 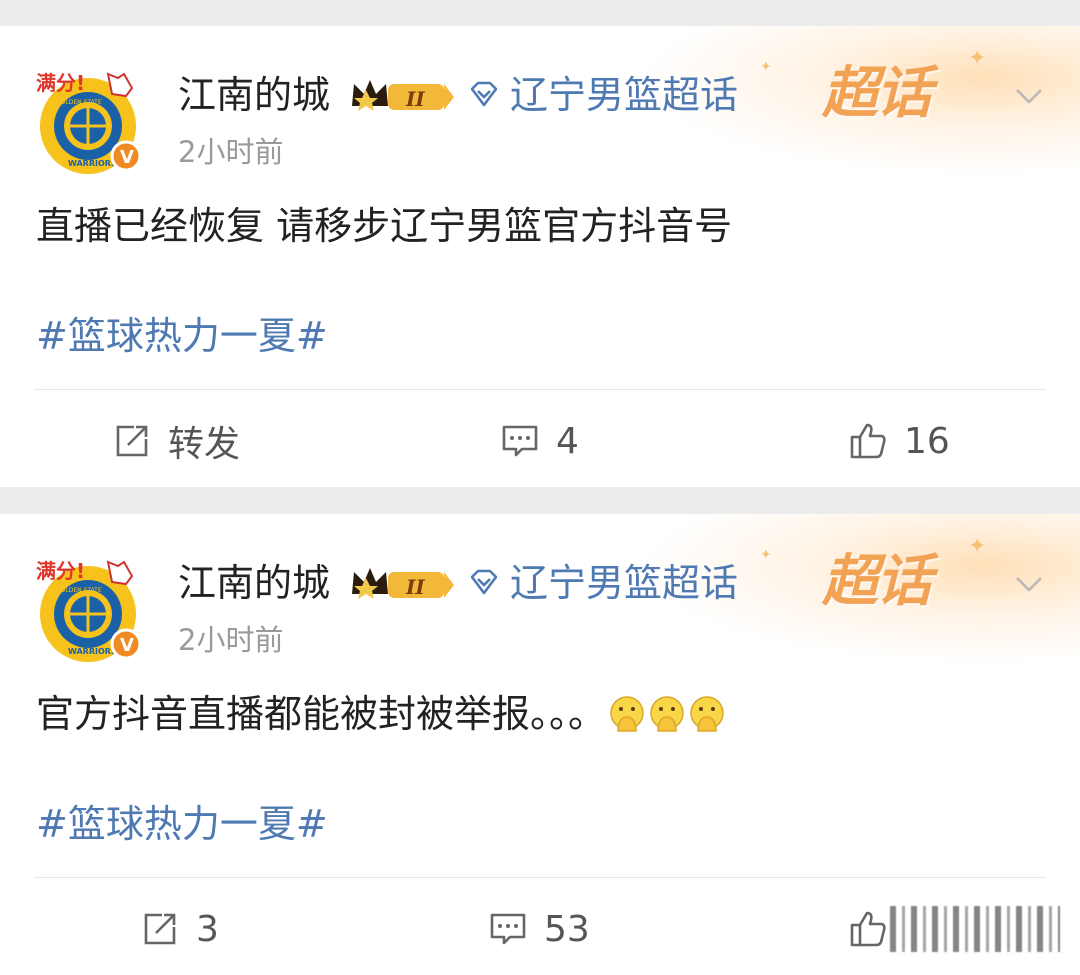 I want to click on comment-count: 53, so click(x=567, y=929).